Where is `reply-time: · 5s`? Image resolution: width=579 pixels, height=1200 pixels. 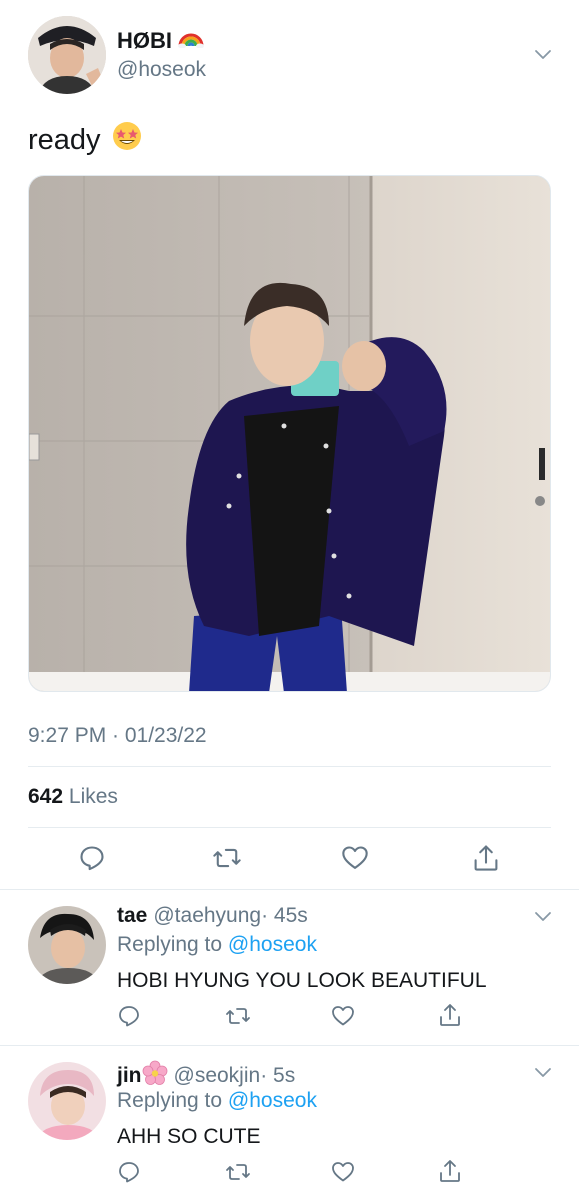 reply-time: · 5s is located at coordinates (278, 1075).